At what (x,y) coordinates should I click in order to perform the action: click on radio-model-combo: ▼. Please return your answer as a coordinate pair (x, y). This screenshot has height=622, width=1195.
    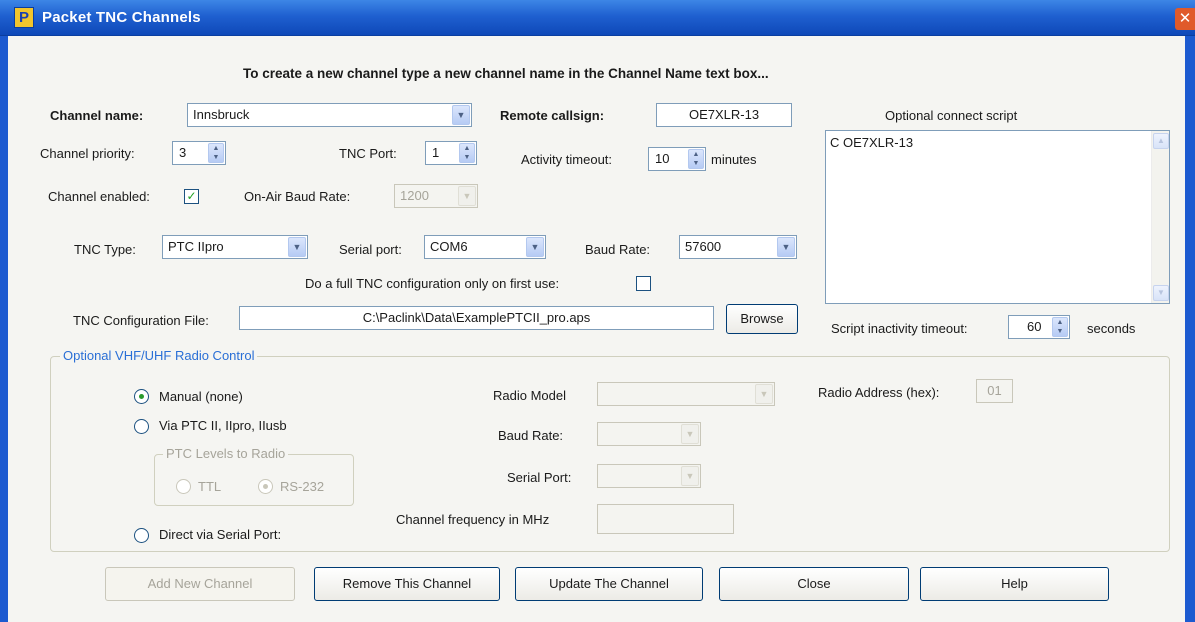
    Looking at the image, I should click on (686, 394).